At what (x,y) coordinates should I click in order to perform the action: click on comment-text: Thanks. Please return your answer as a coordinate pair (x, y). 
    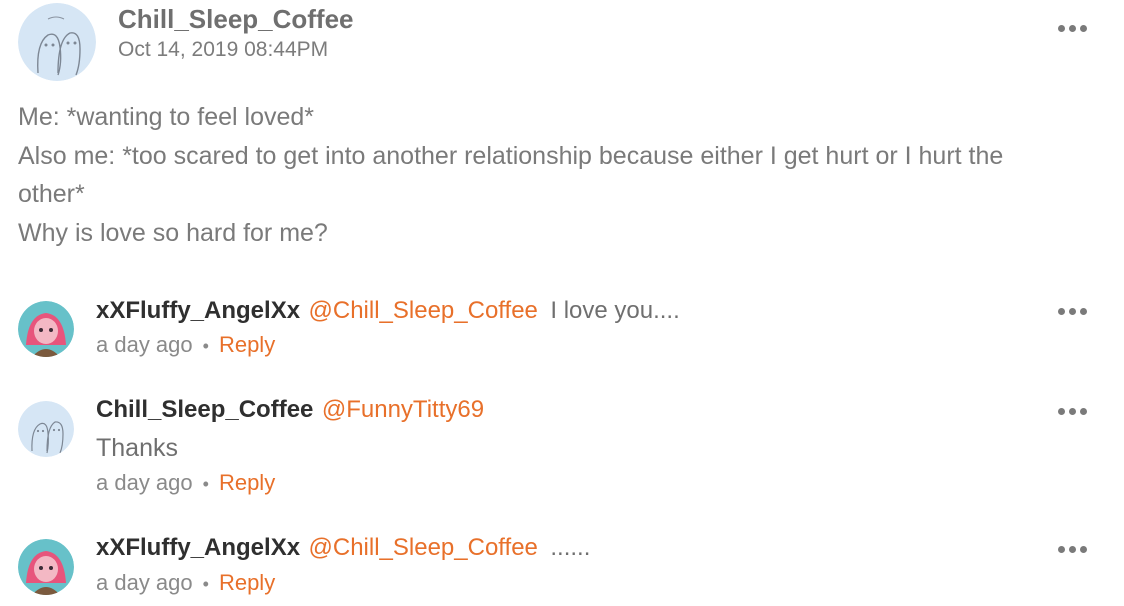
    Looking at the image, I should click on (137, 448).